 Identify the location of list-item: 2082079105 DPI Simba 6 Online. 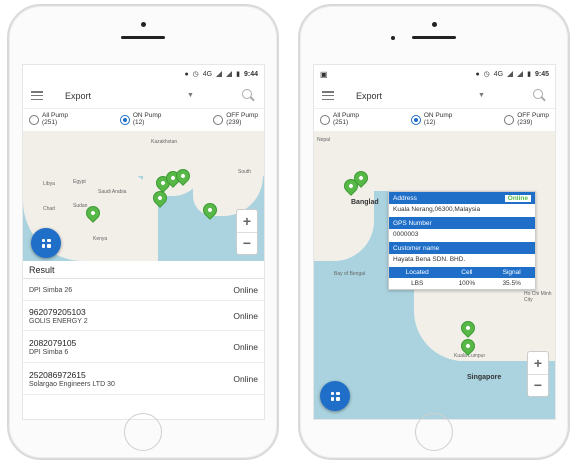
(143, 347).